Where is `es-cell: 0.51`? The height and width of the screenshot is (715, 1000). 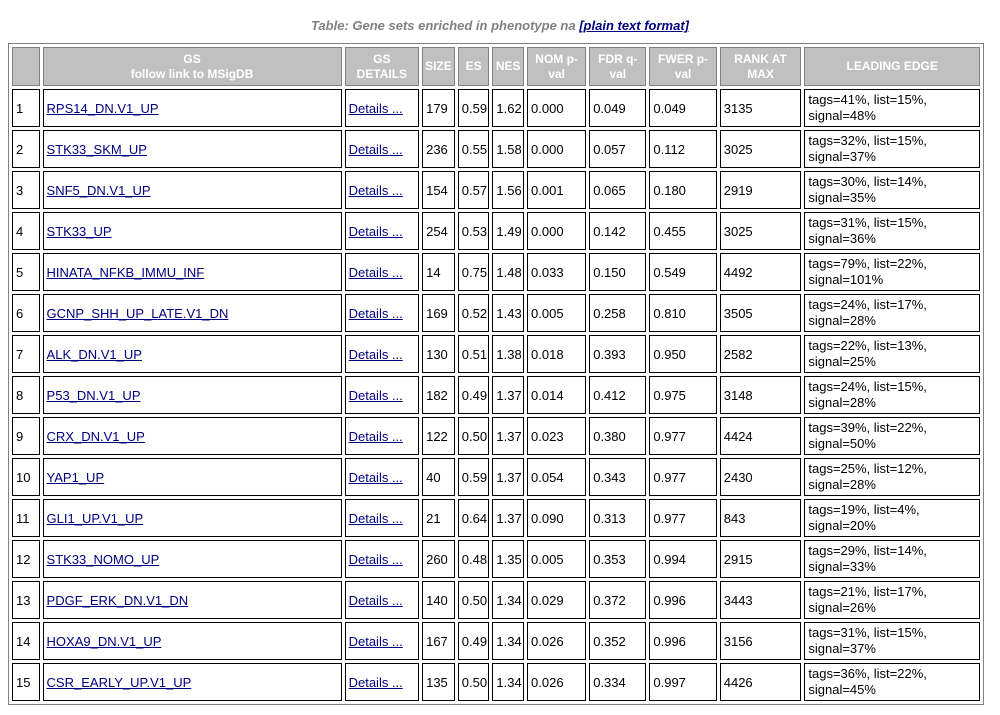 es-cell: 0.51 is located at coordinates (473, 354).